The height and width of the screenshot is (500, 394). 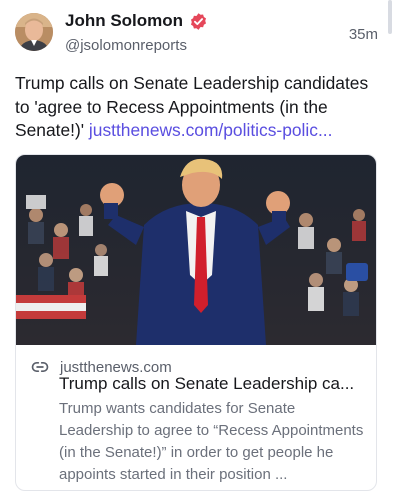 What do you see at coordinates (126, 45) in the screenshot?
I see `author-handle: @jsolomonreports` at bounding box center [126, 45].